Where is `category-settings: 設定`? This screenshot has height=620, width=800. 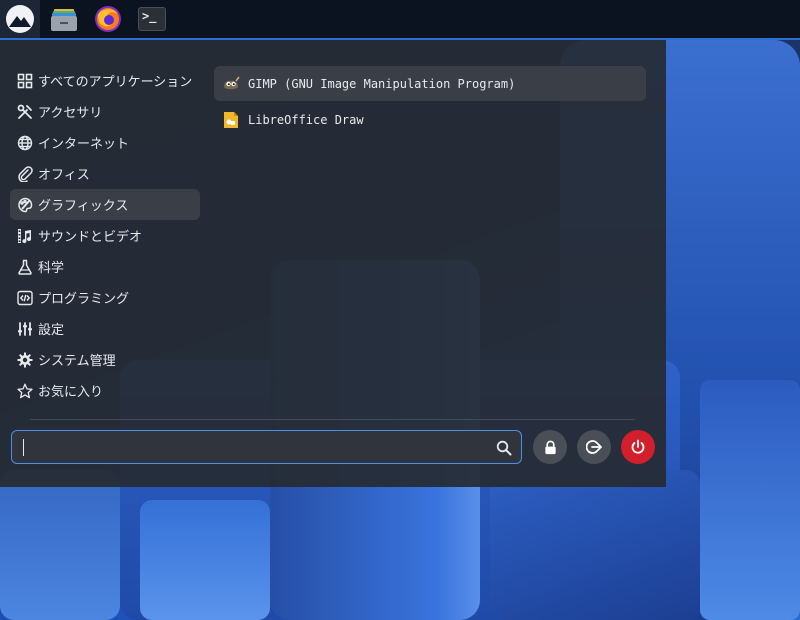 category-settings: 設定 is located at coordinates (105, 328).